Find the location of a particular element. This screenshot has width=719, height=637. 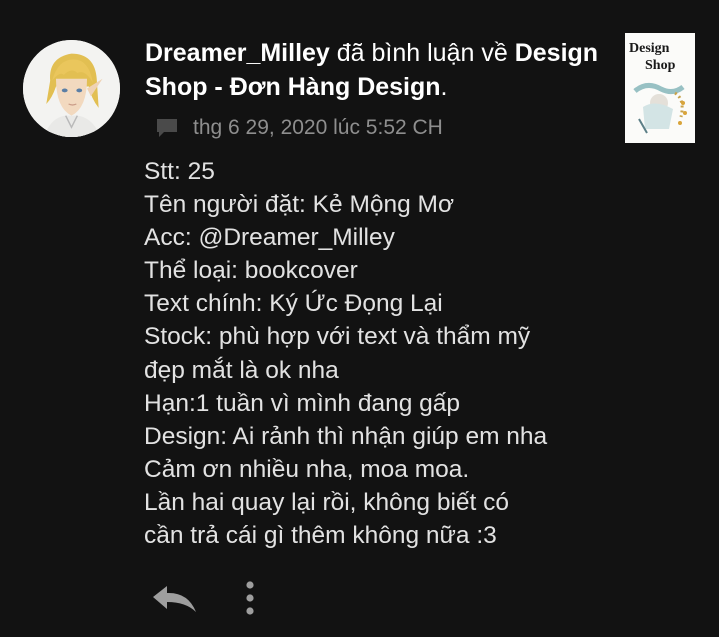

notification-meta: thg 6 29, 2020 lúc 5:52 CH is located at coordinates (299, 128).